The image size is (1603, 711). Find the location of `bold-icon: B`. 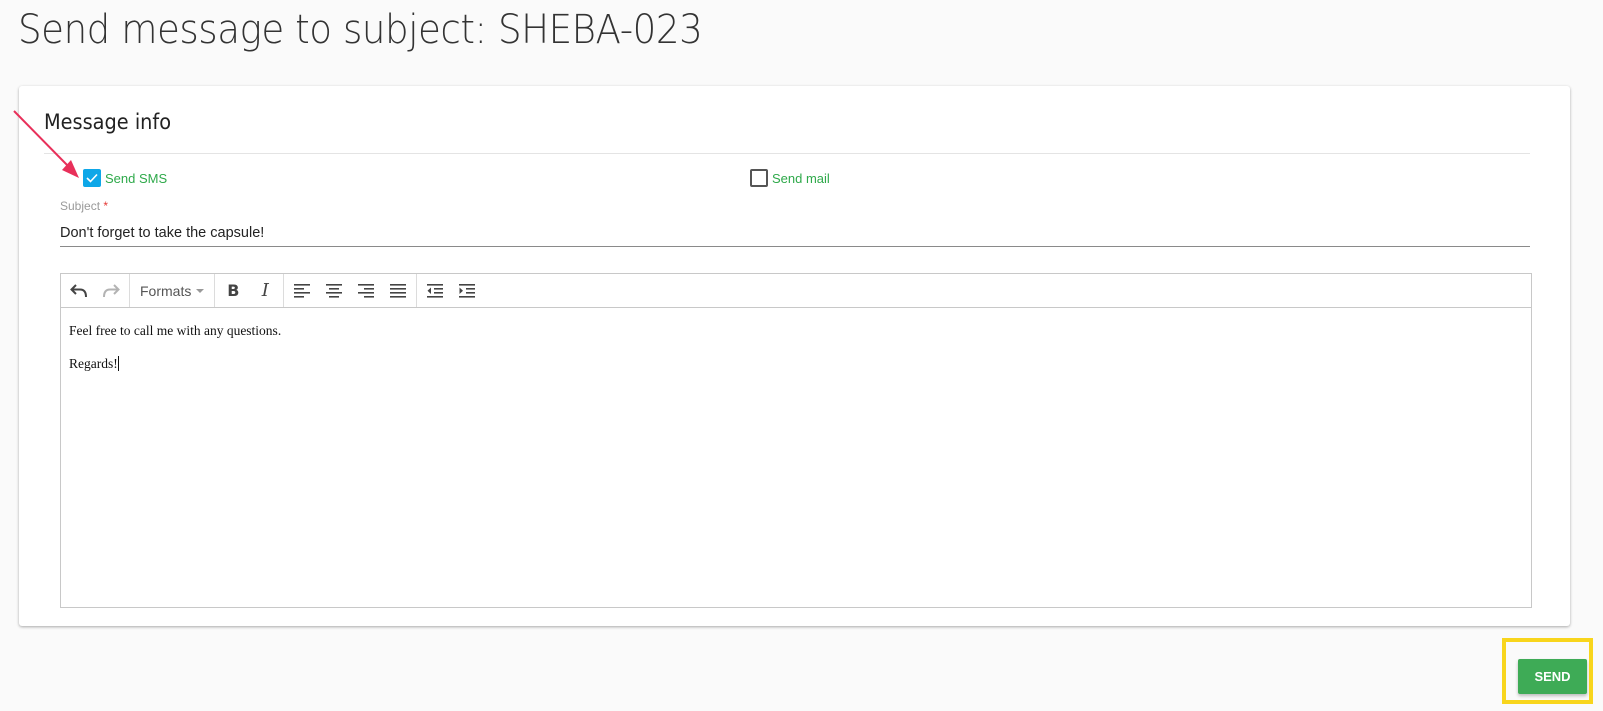

bold-icon: B is located at coordinates (233, 291).